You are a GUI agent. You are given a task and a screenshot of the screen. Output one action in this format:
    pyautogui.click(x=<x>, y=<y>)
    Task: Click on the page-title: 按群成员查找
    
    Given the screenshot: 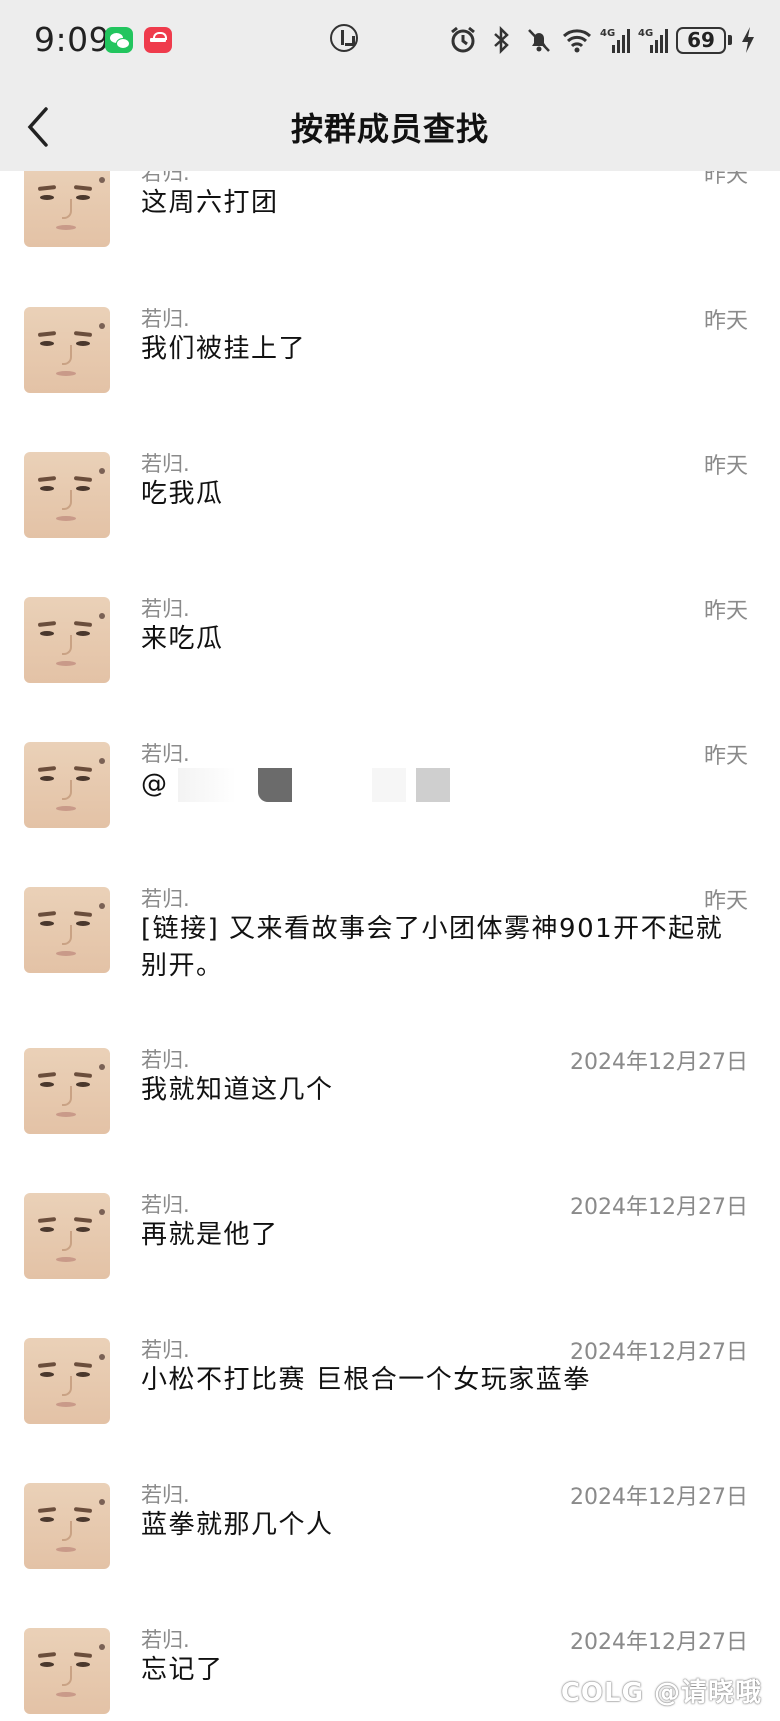 What is the action you would take?
    pyautogui.click(x=389, y=129)
    